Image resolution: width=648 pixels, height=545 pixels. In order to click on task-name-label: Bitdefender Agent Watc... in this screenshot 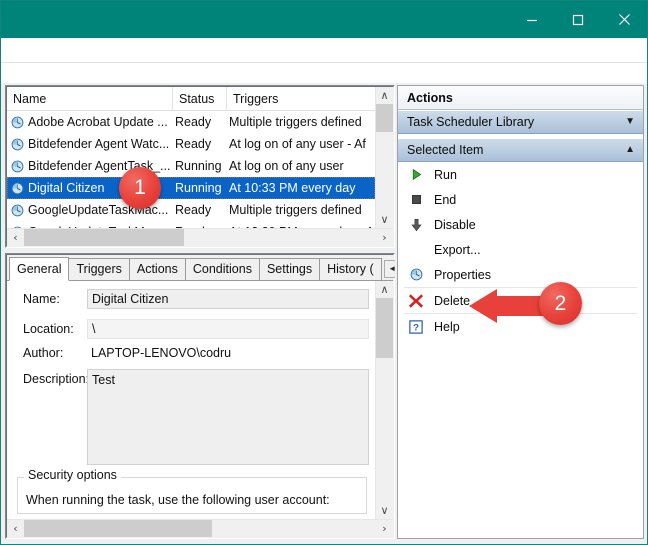, I will do `click(99, 144)`.